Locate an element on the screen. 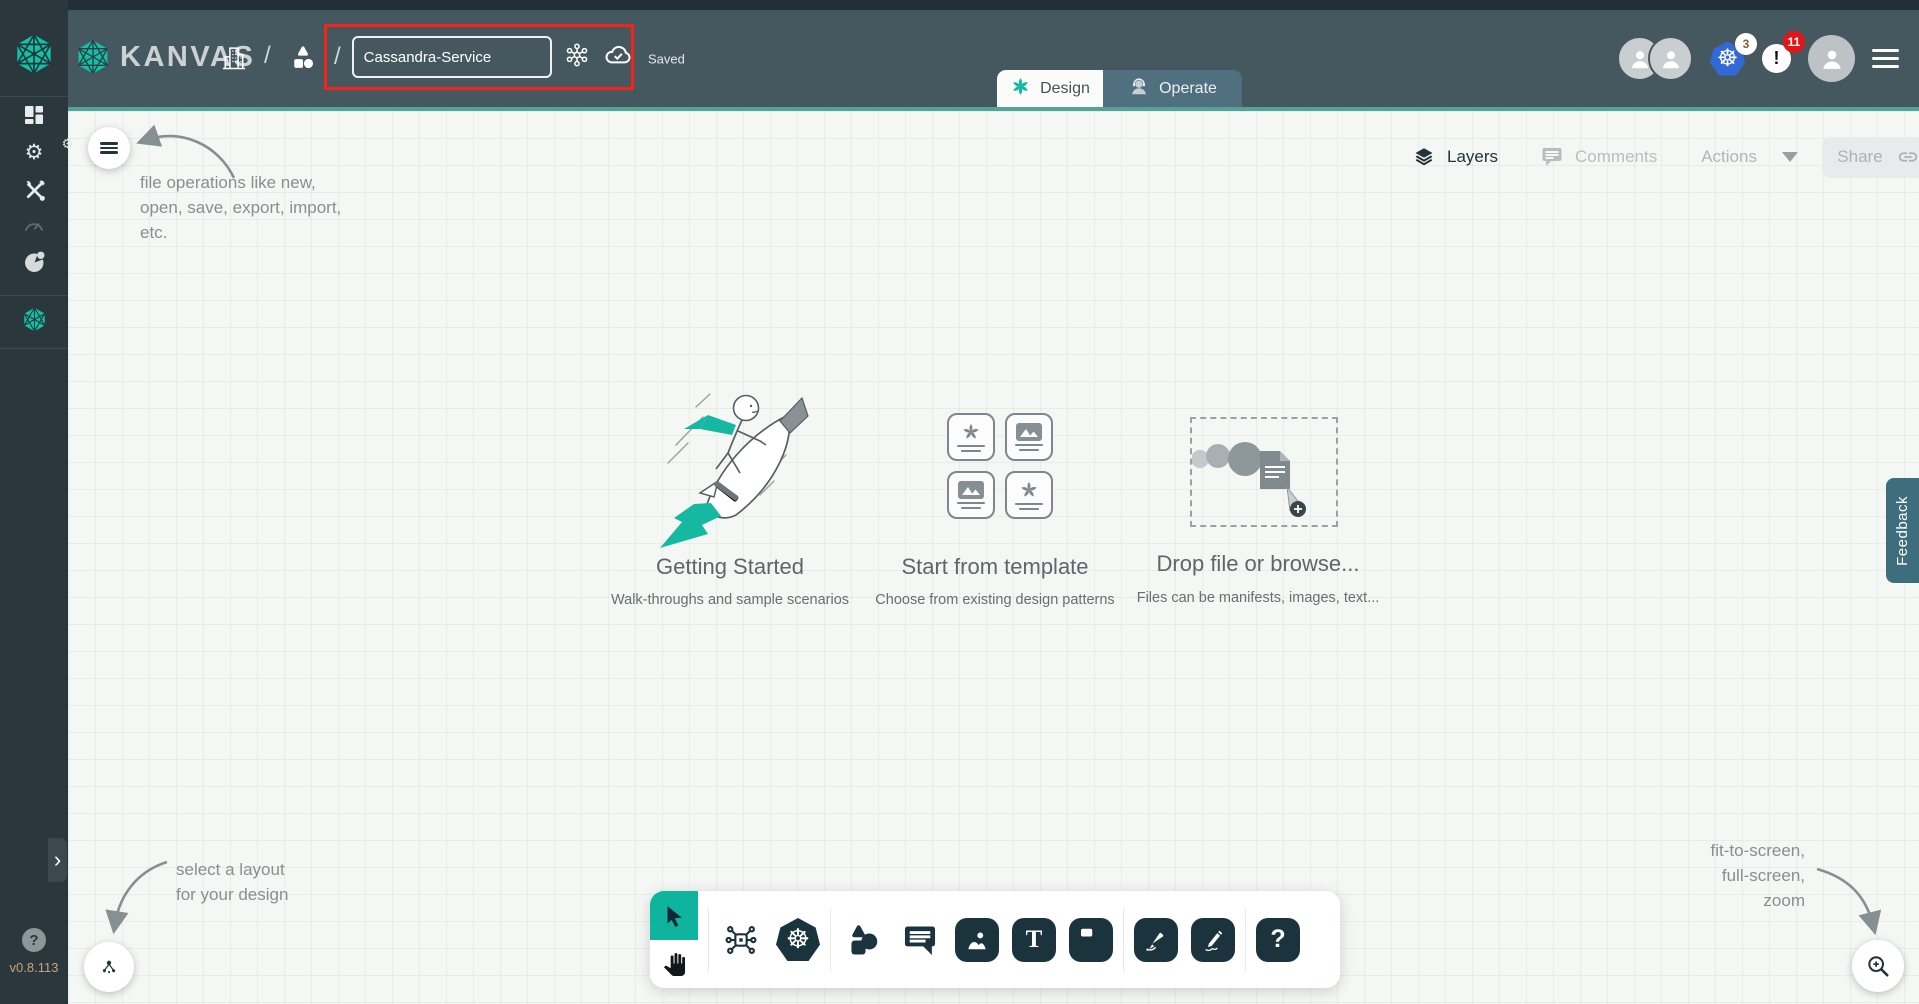 The height and width of the screenshot is (1004, 1919). tab-operate: Operate is located at coordinates (1172, 88).